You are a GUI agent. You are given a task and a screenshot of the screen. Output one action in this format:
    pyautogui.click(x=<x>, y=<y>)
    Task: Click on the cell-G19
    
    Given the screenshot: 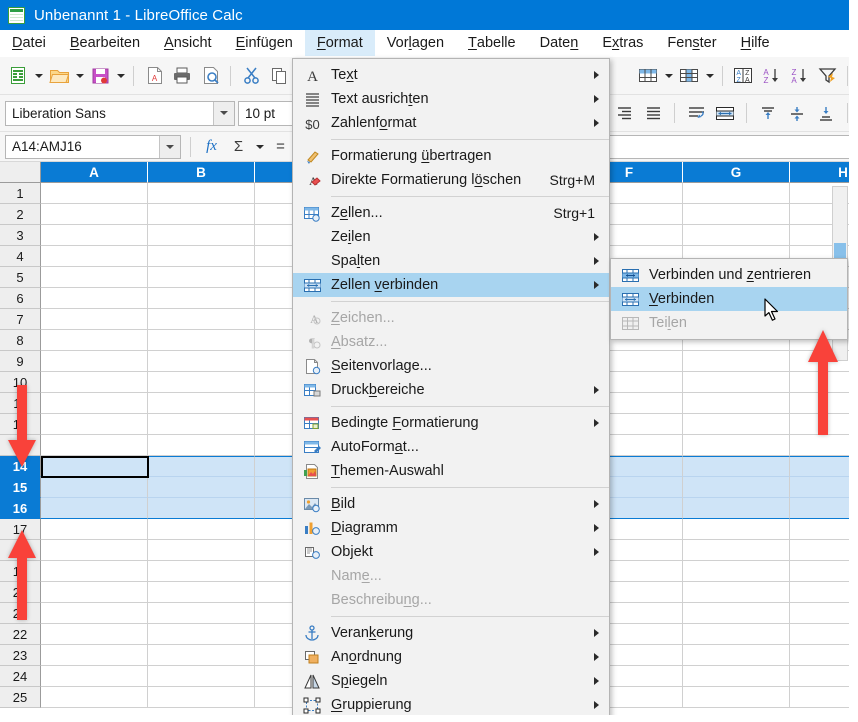 What is the action you would take?
    pyautogui.click(x=736, y=571)
    